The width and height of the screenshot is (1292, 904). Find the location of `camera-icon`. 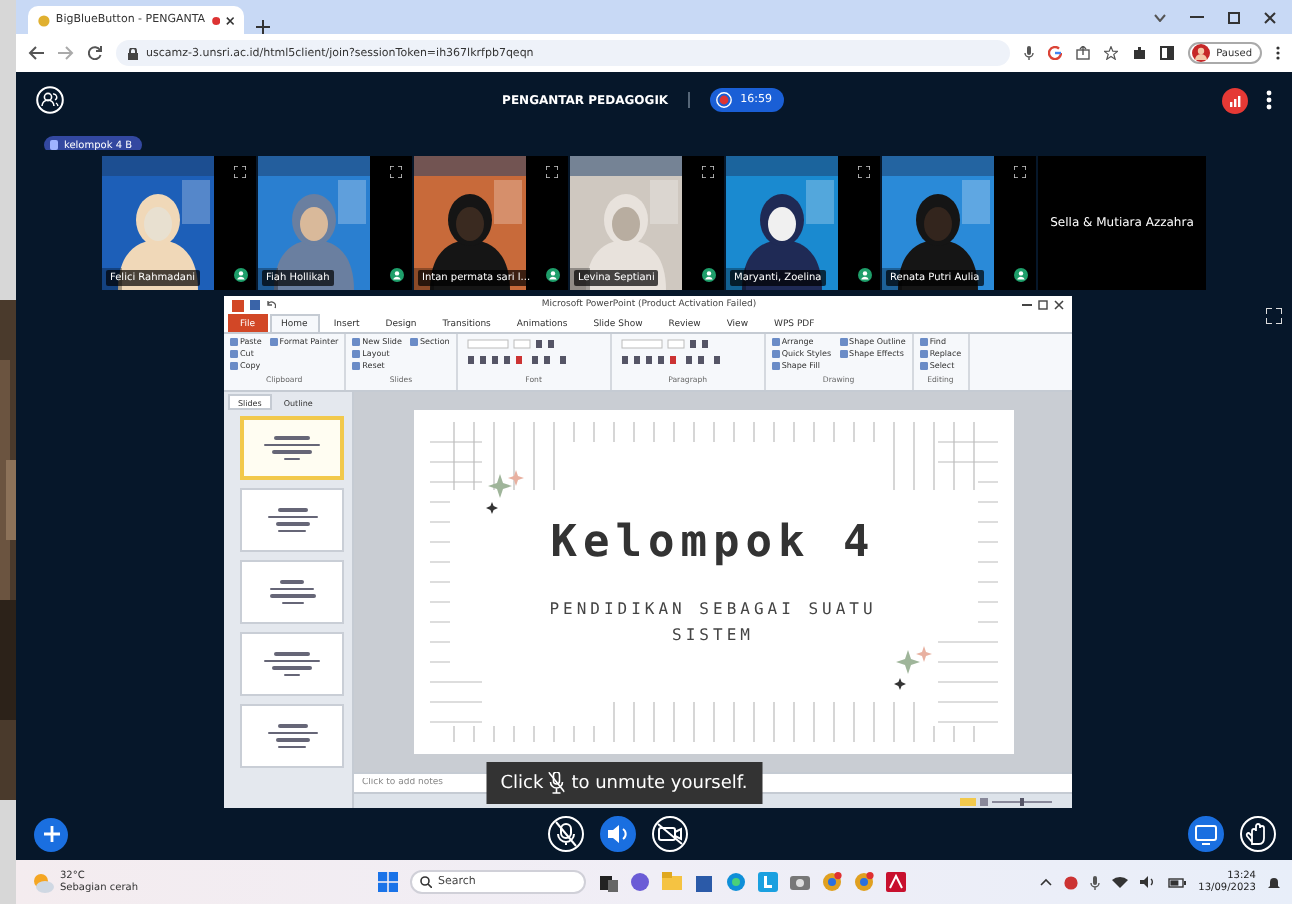

camera-icon is located at coordinates (670, 834).